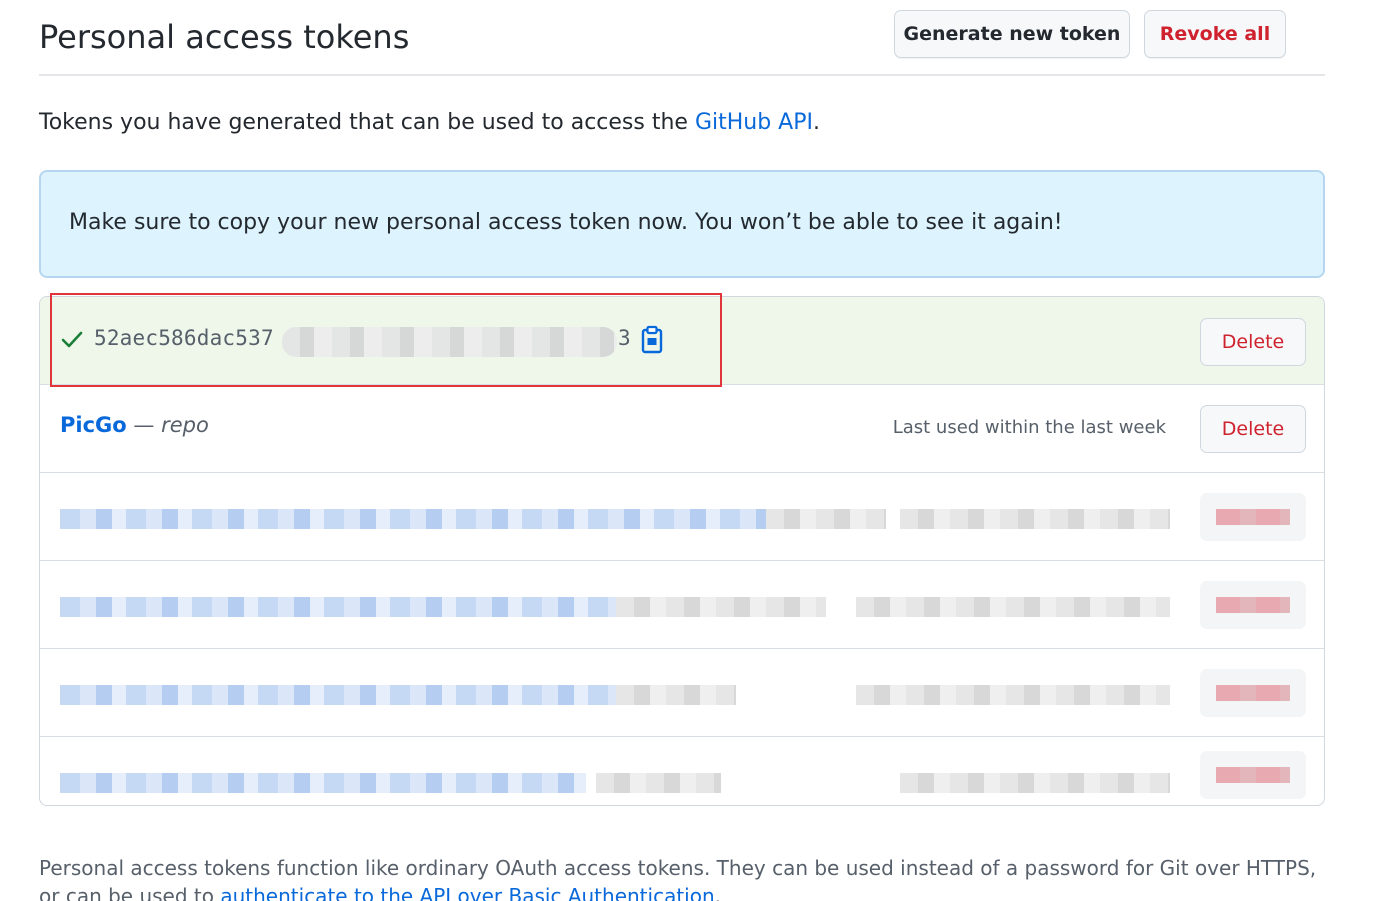 Image resolution: width=1385 pixels, height=901 pixels. Describe the element at coordinates (816, 122) in the screenshot. I see `intro-text-suffix: .` at that location.